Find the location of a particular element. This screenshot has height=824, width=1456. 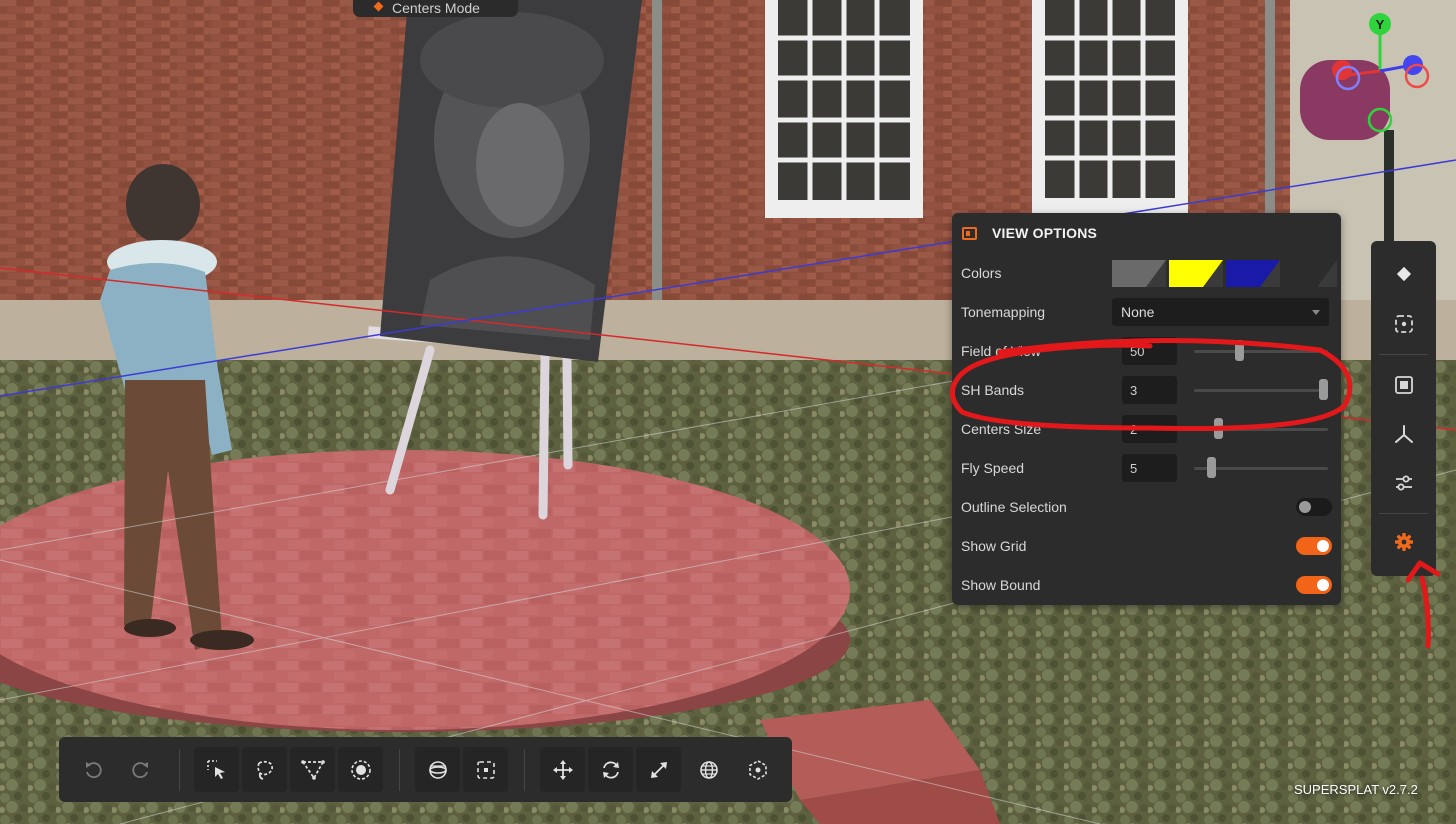

row-fly-speed: Fly Speed 5 is located at coordinates (1146, 467).